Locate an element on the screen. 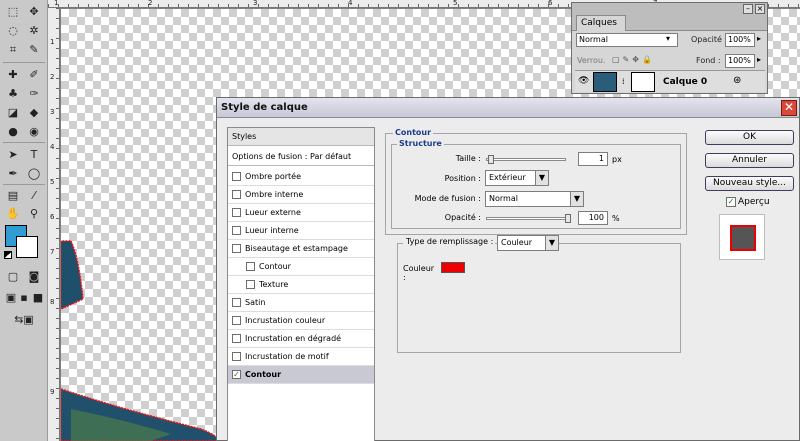 The height and width of the screenshot is (441, 800). layer-effects-icon: ⊛ is located at coordinates (737, 80).